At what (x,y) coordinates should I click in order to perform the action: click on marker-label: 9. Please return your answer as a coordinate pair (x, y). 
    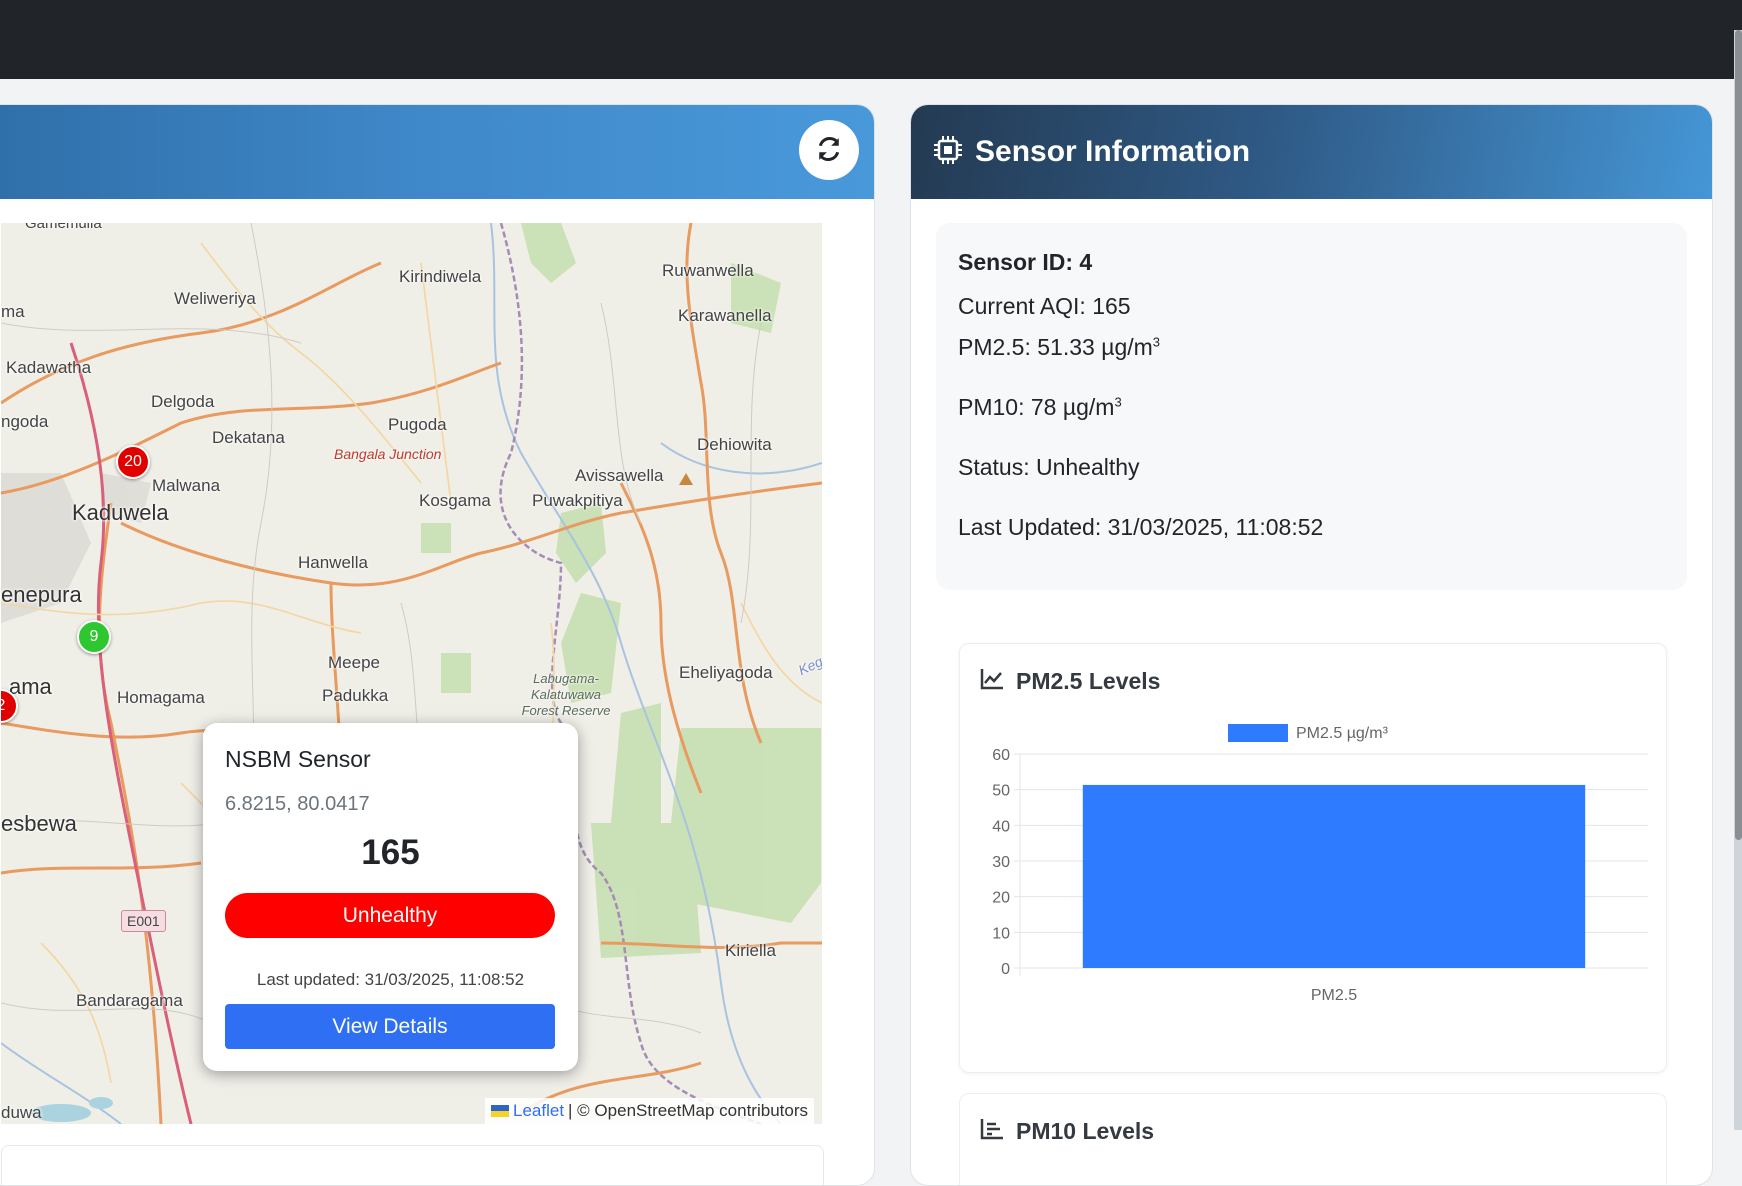
    Looking at the image, I should click on (94, 636).